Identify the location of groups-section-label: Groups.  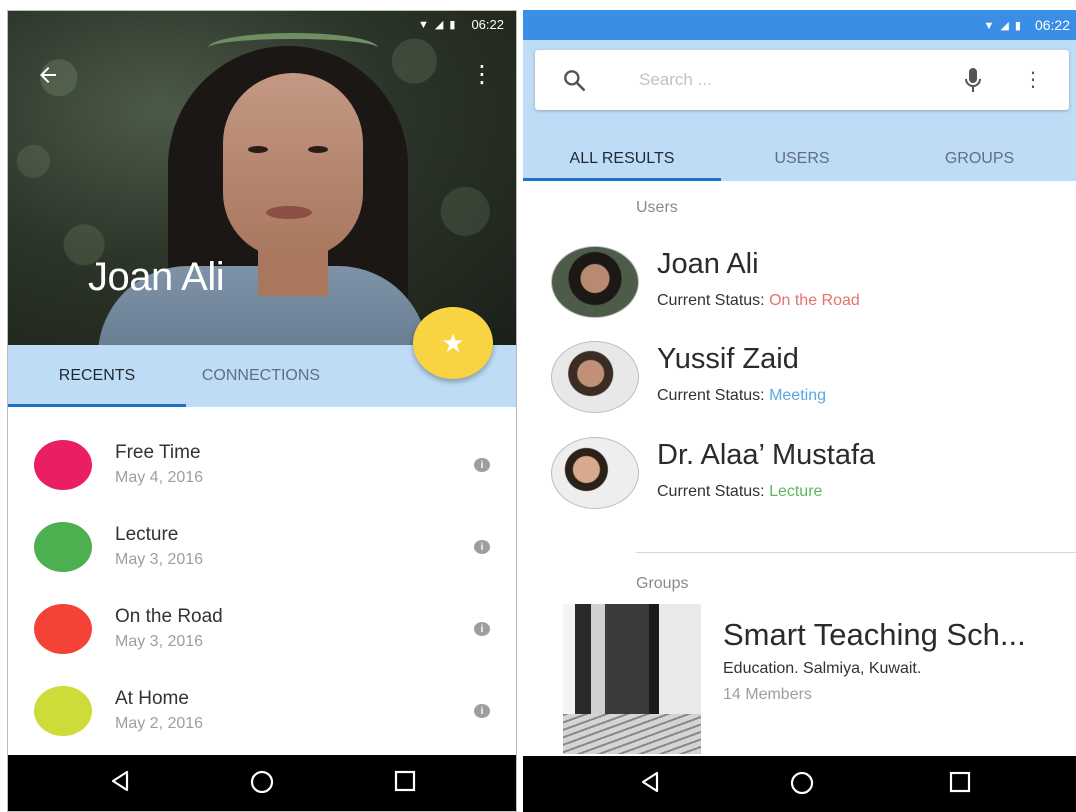
(662, 583).